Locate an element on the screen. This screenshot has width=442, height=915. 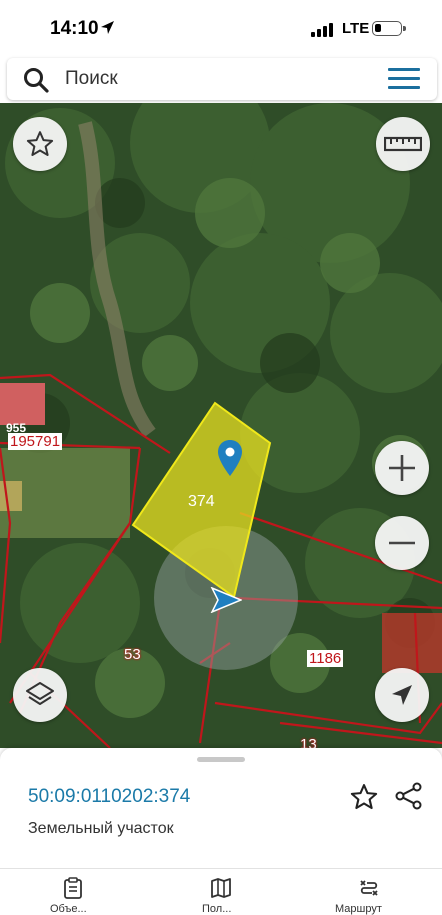
parcel-label-1186: 1186 is located at coordinates (325, 658).